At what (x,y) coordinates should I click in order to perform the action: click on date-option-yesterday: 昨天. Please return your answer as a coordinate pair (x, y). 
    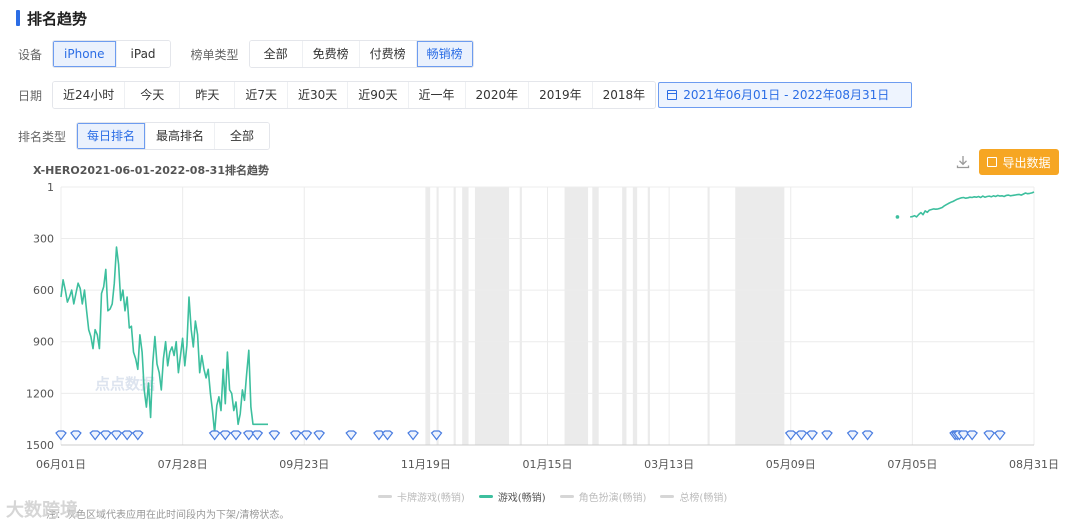
    Looking at the image, I should click on (208, 95).